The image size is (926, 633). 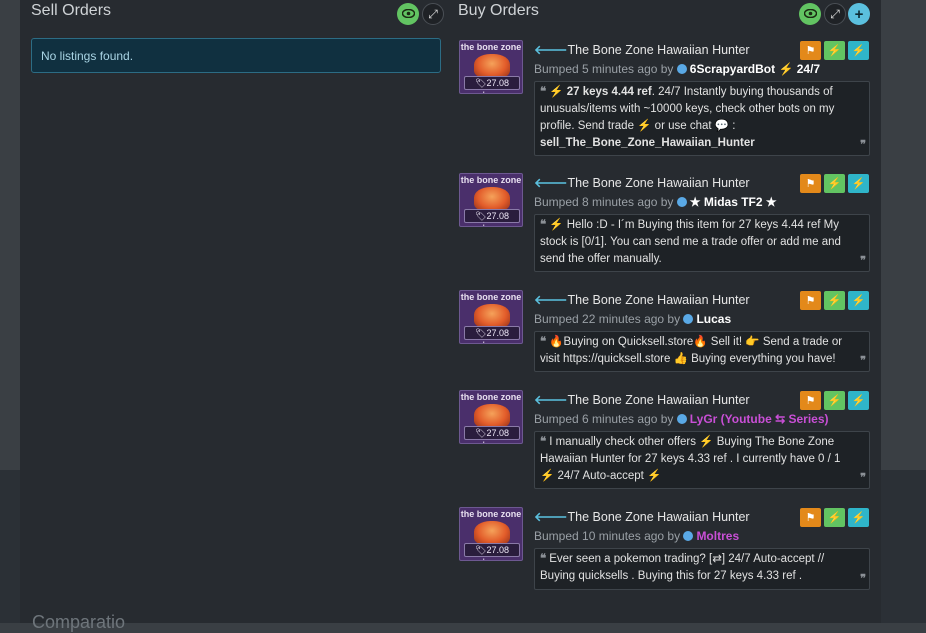 What do you see at coordinates (498, 10) in the screenshot?
I see `buy-orders-title: Buy Orders` at bounding box center [498, 10].